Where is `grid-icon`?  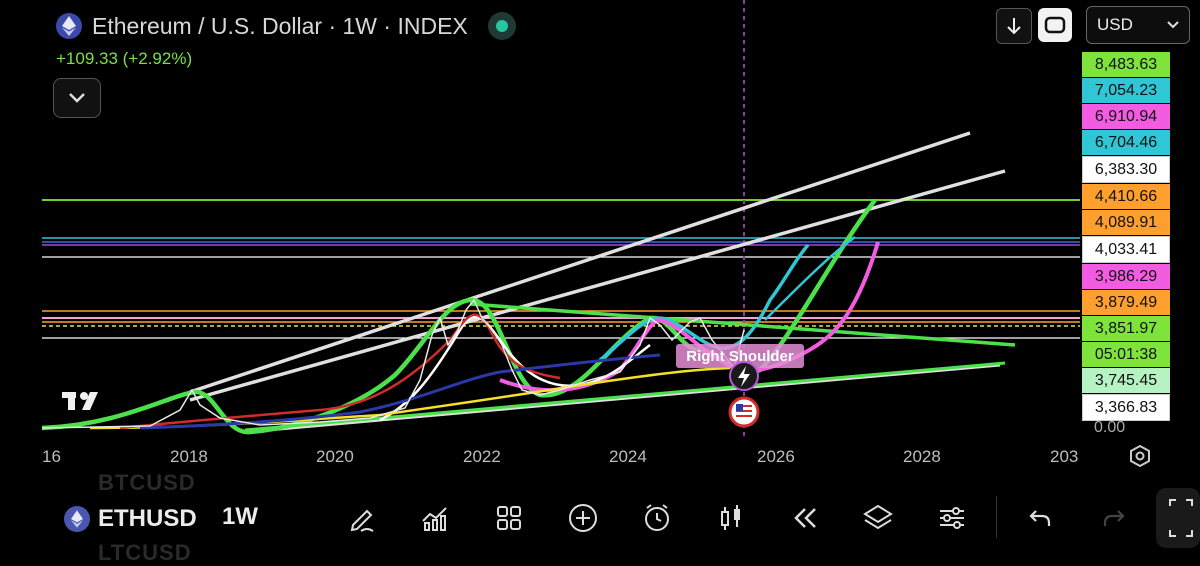 grid-icon is located at coordinates (509, 518).